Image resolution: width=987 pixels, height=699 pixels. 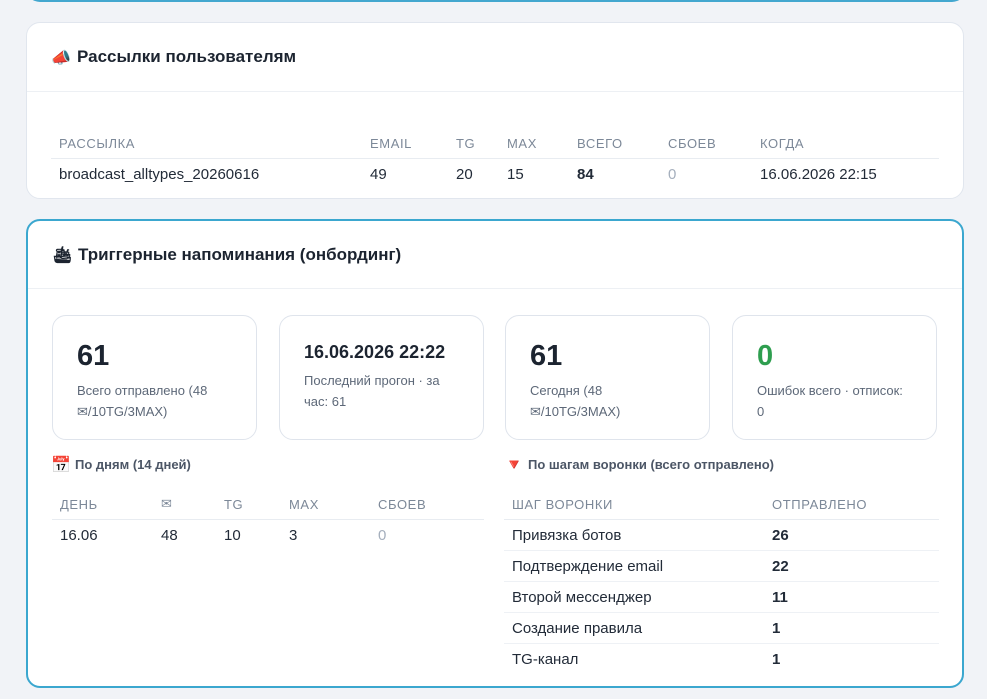 What do you see at coordinates (634, 566) in the screenshot?
I see `funnel-step: Подтверждение email` at bounding box center [634, 566].